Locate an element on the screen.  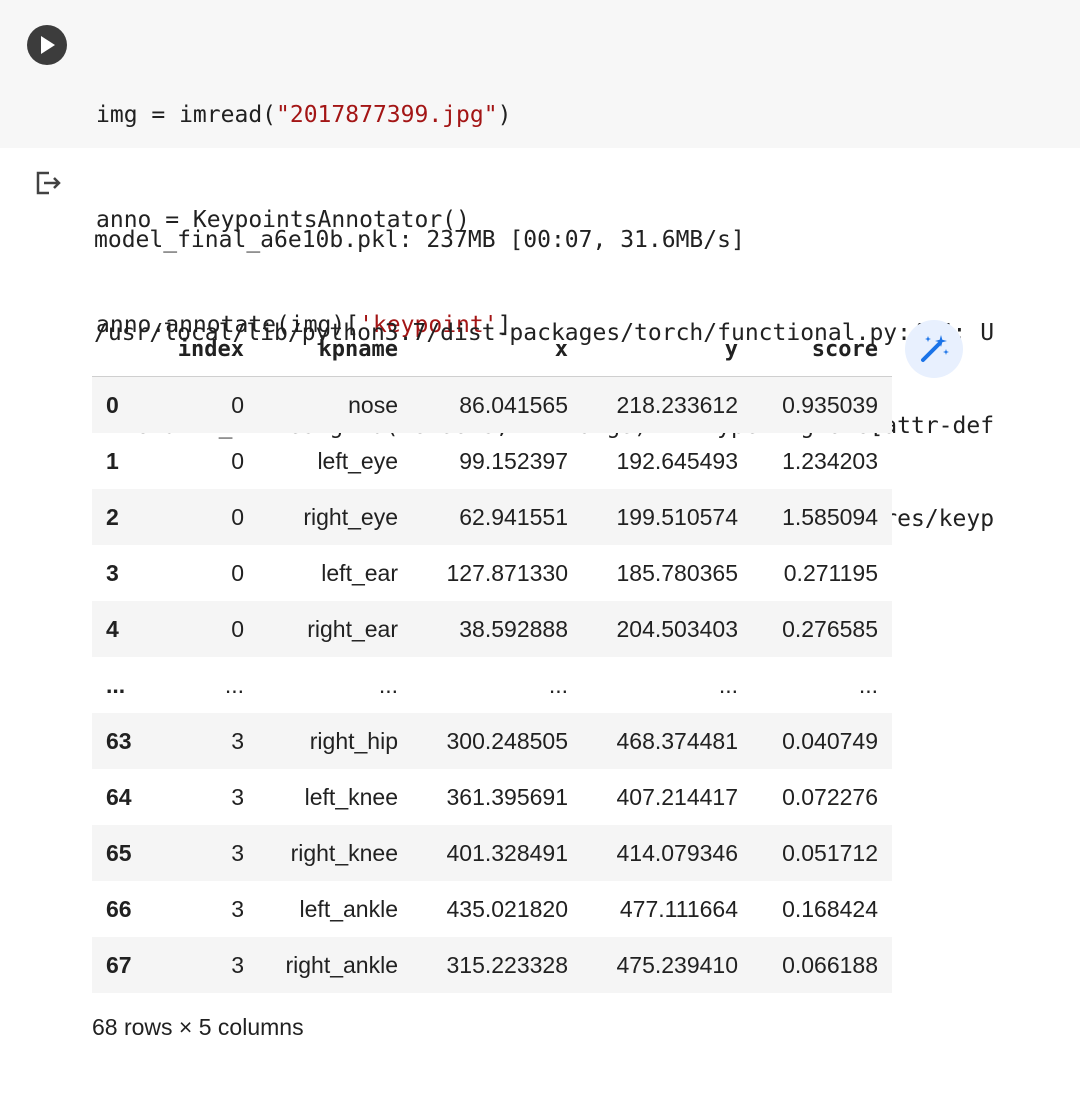
row-index-cell: 1 is located at coordinates (112, 460).